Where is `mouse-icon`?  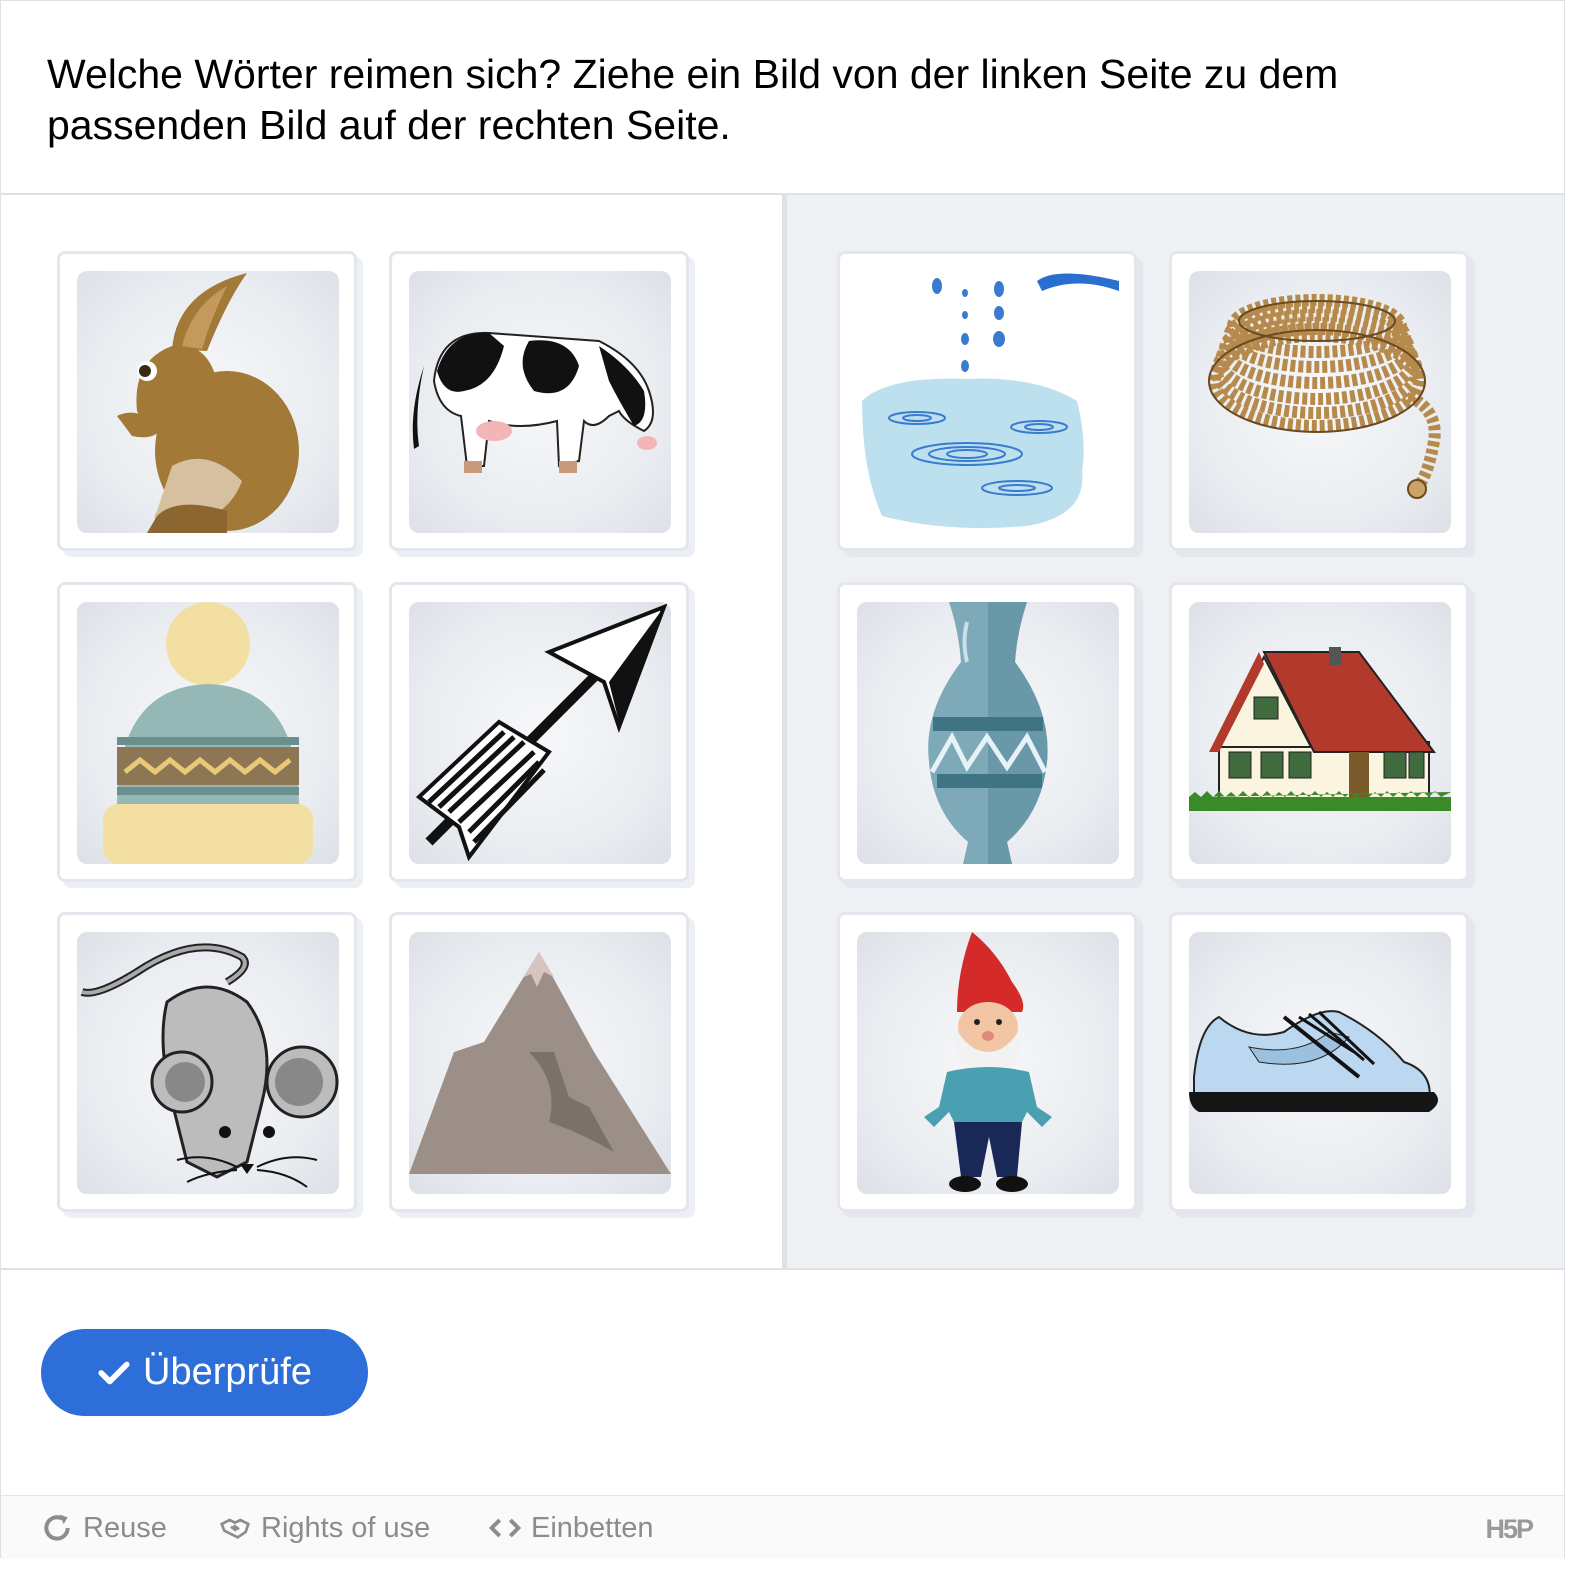 mouse-icon is located at coordinates (208, 1063).